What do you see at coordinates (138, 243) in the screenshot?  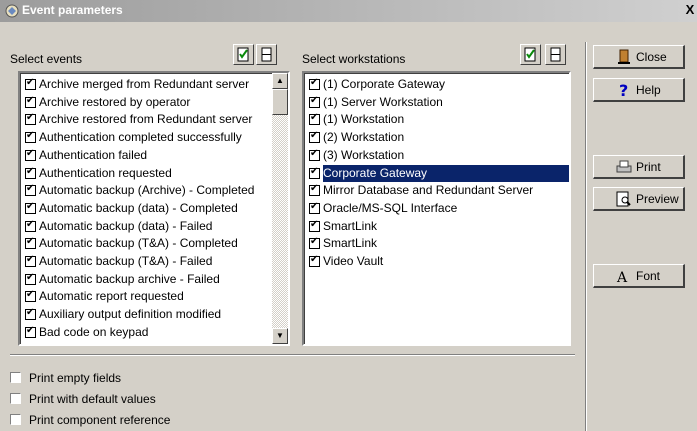 I see `event-item-label: Automatic backup (T&A) - Completed` at bounding box center [138, 243].